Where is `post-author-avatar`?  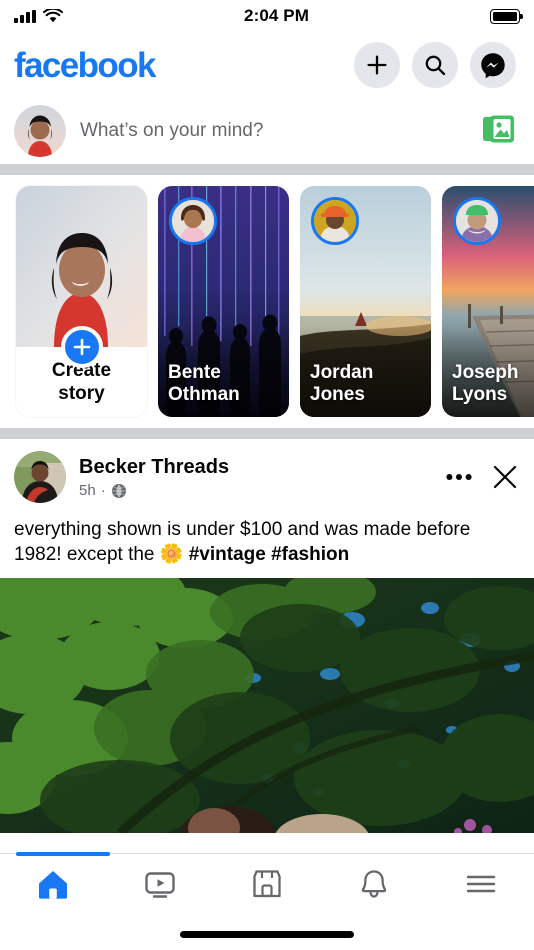
post-author-avatar is located at coordinates (40, 477).